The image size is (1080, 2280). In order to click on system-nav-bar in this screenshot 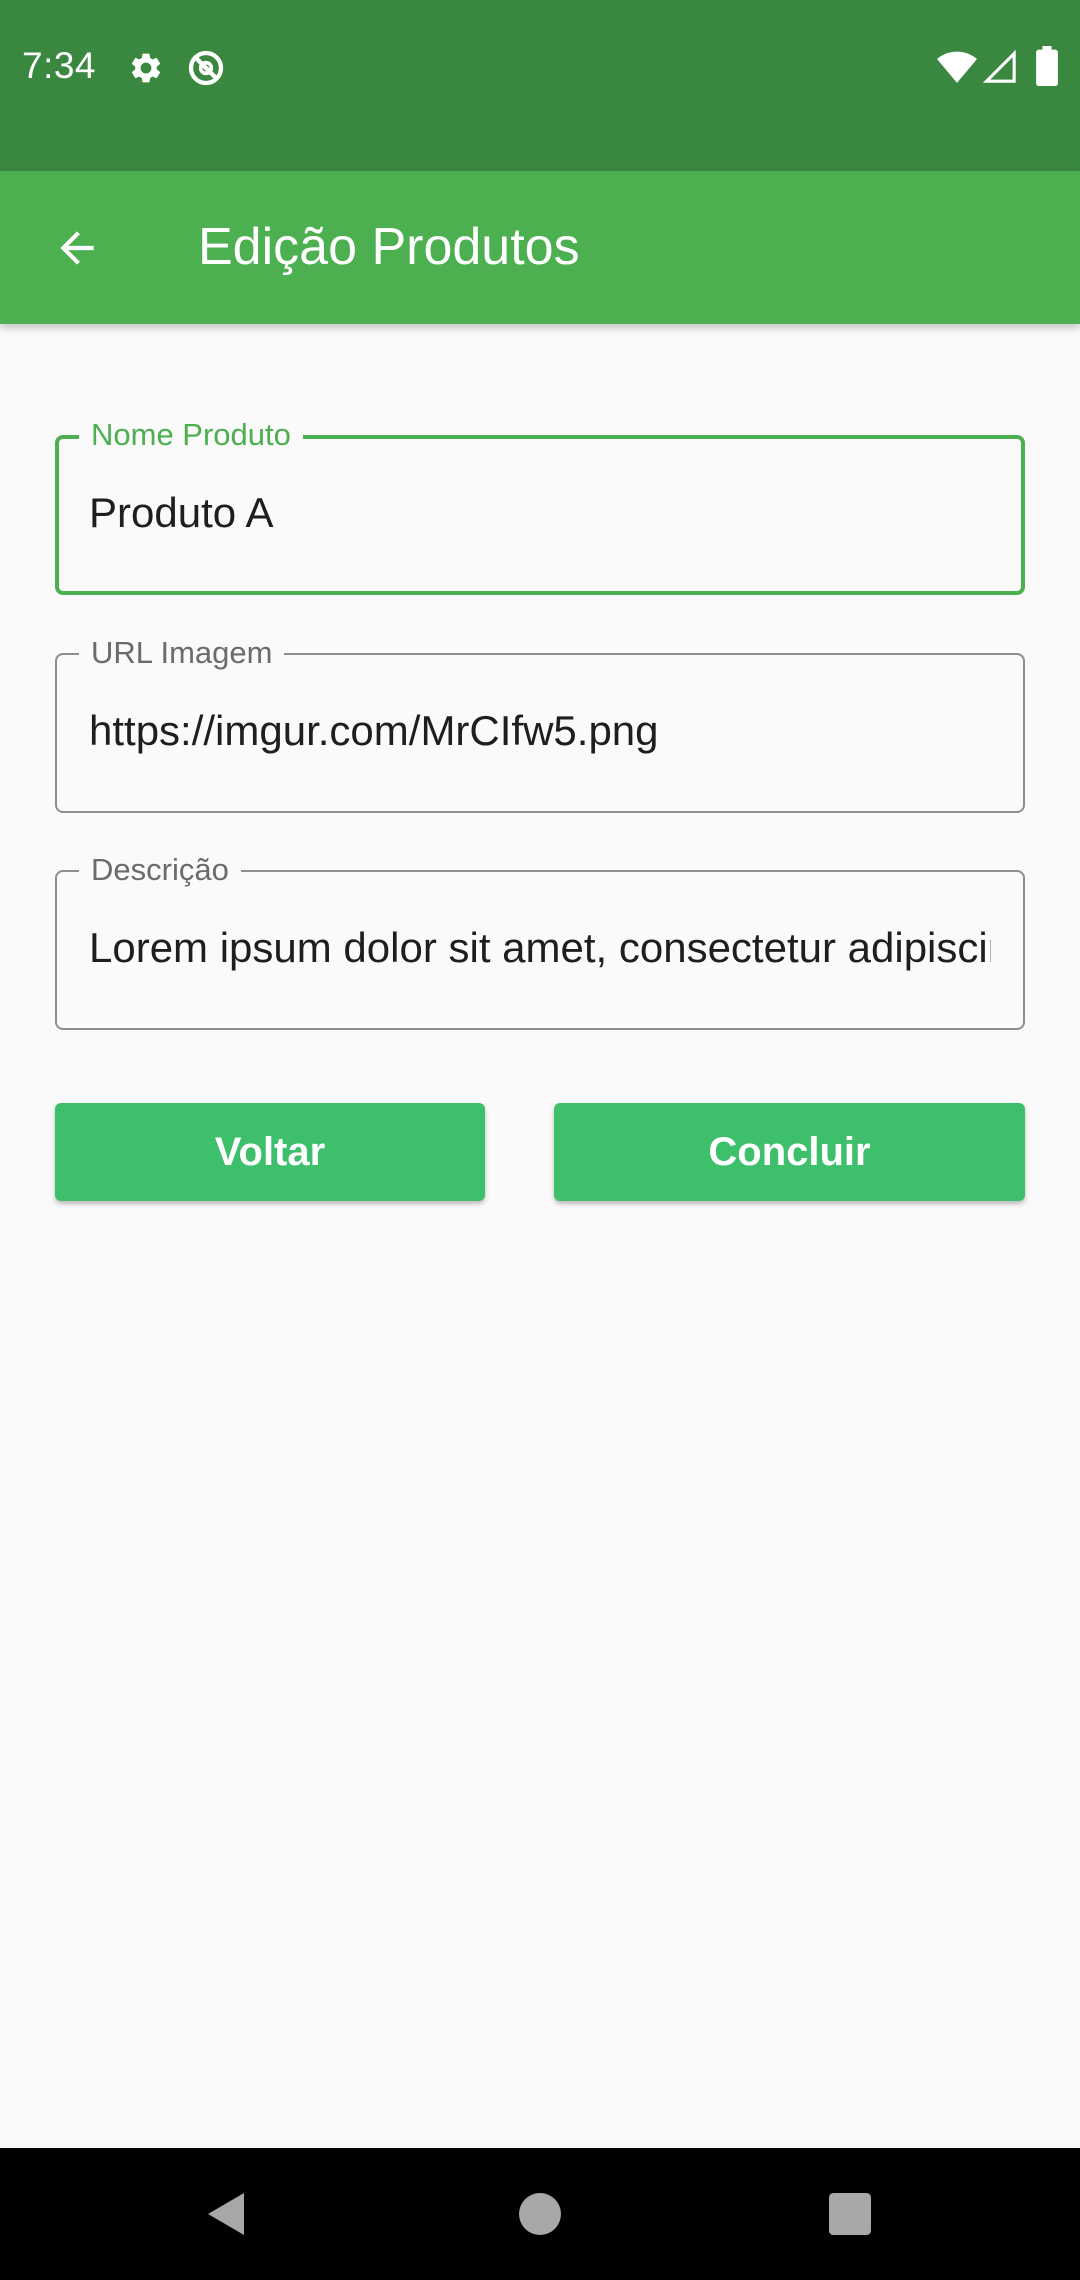, I will do `click(540, 2214)`.